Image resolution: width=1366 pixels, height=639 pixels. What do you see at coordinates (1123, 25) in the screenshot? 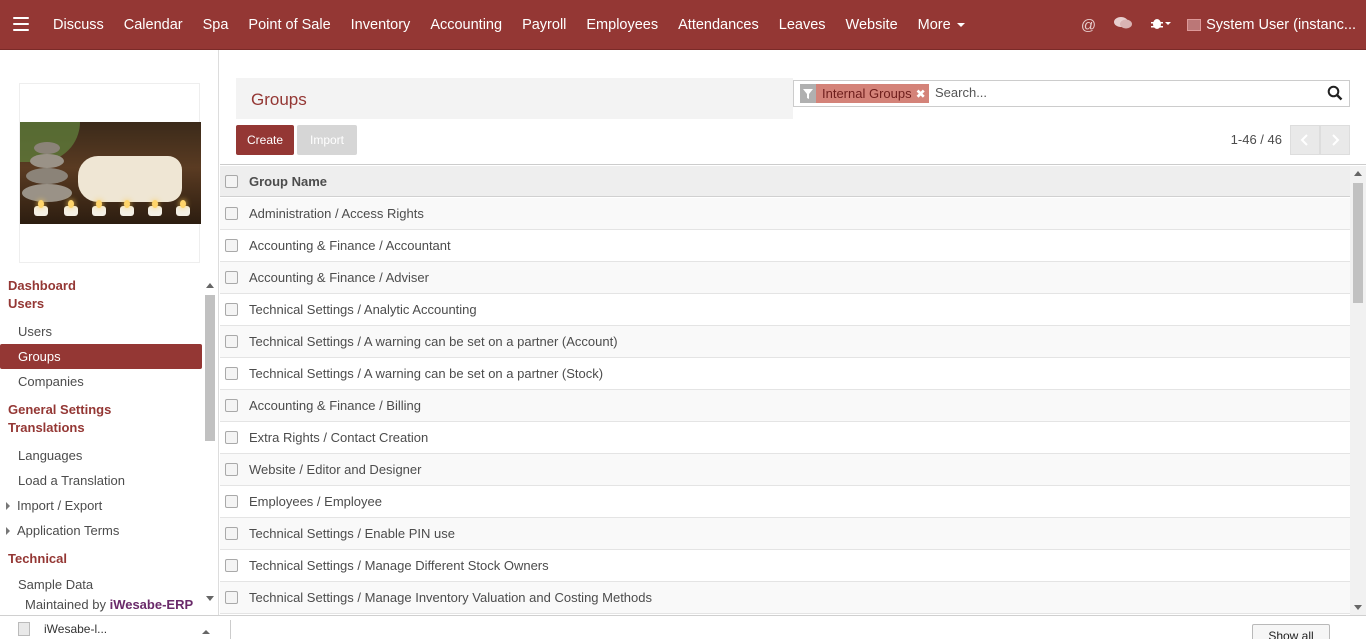
I see `chat-icon` at bounding box center [1123, 25].